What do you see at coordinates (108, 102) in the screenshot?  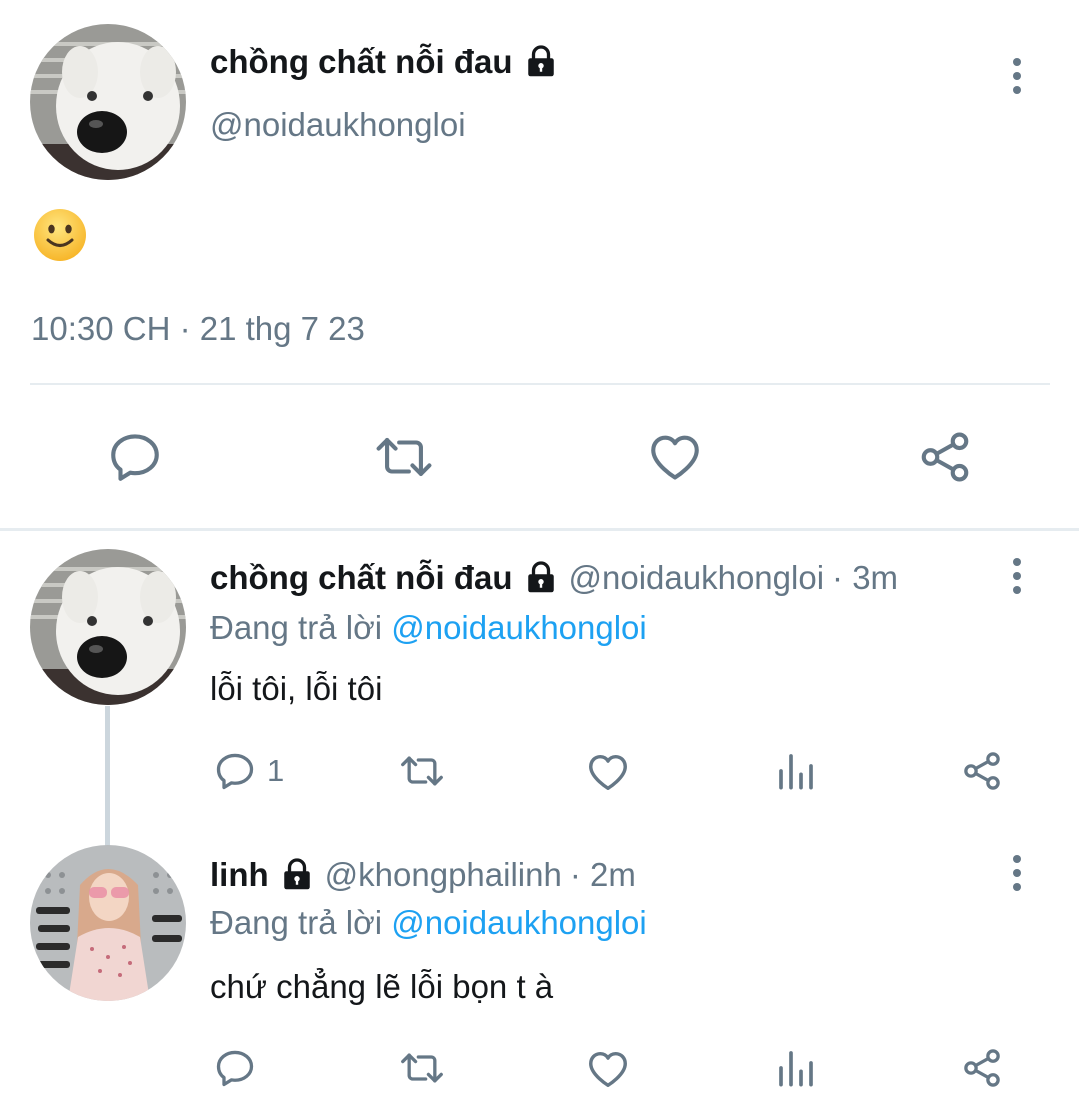 I see `author-avatar` at bounding box center [108, 102].